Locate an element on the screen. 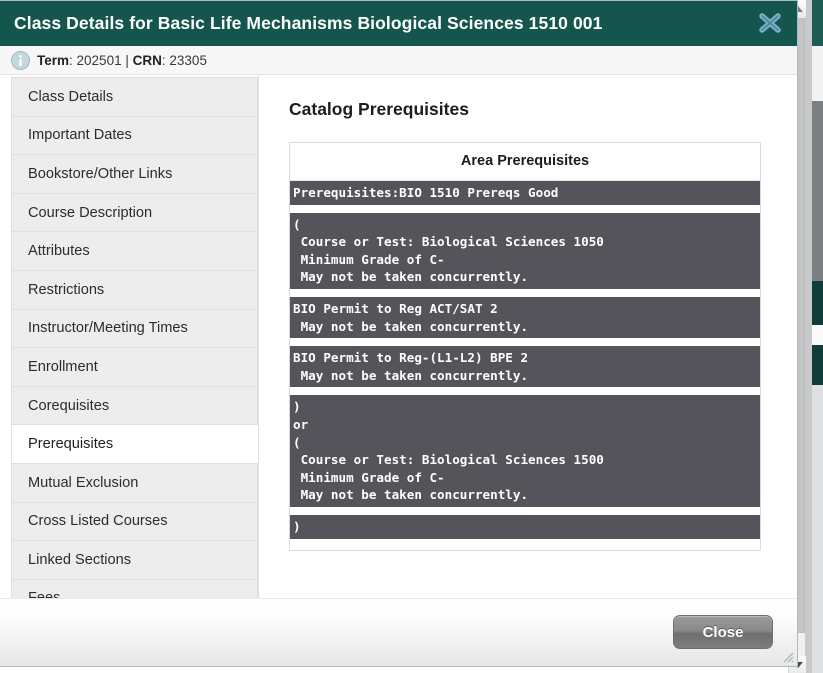 Image resolution: width=823 pixels, height=673 pixels. sidebar-item-class-details: Class Details is located at coordinates (134, 96).